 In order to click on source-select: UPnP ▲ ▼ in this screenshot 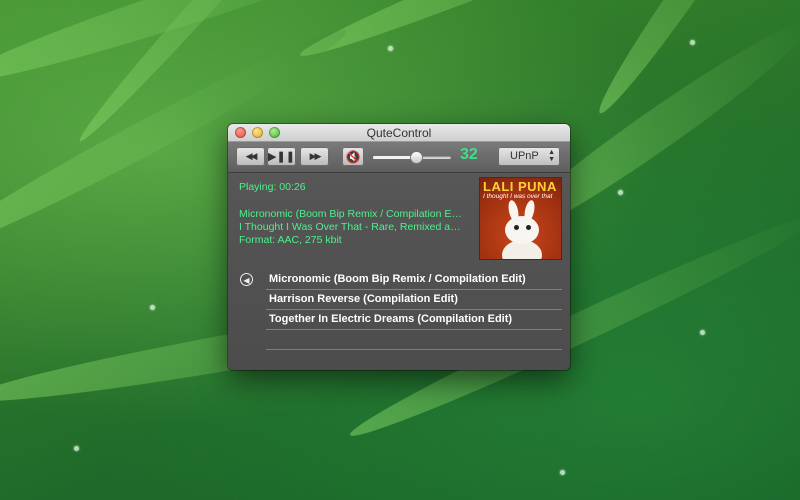, I will do `click(529, 156)`.